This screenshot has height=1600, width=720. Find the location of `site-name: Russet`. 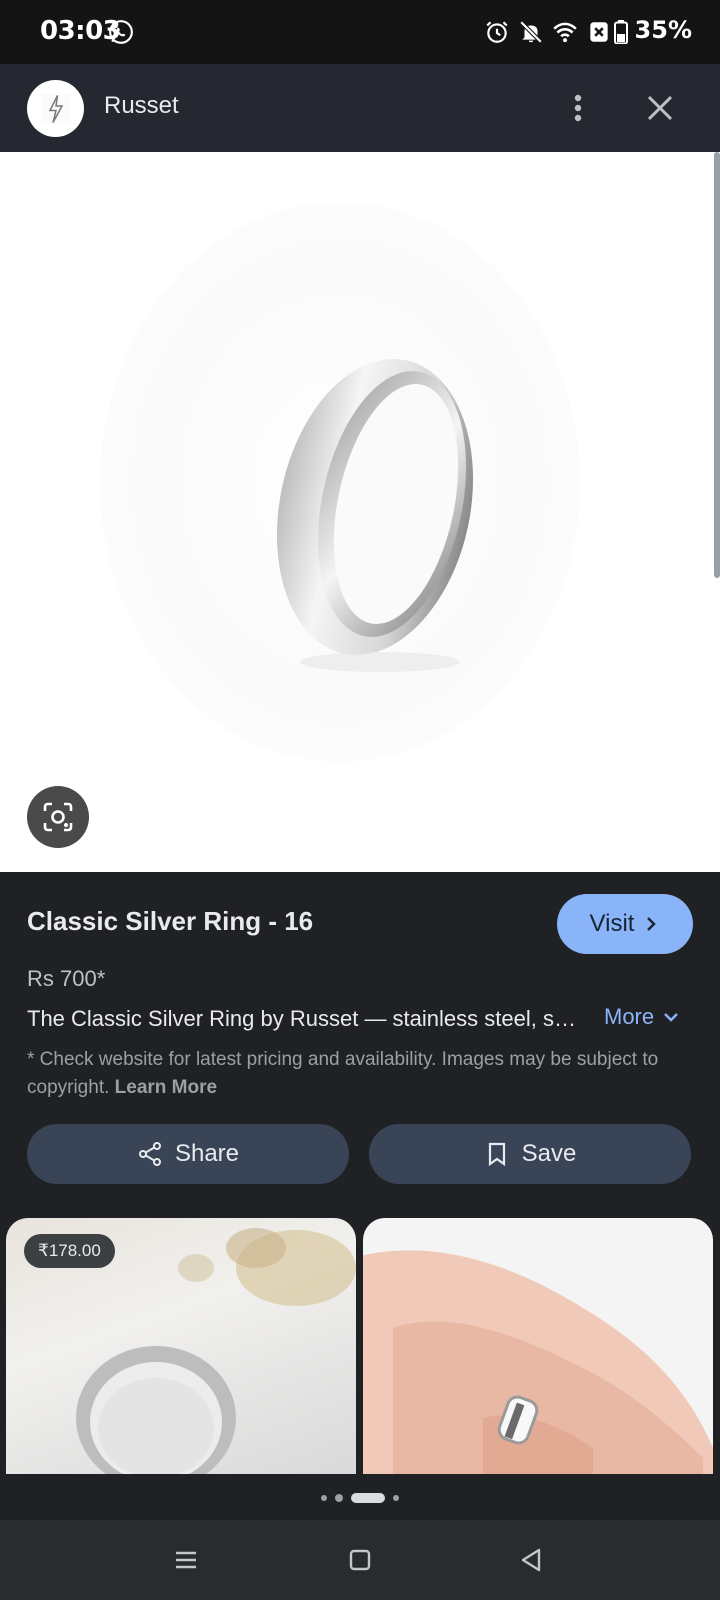

site-name: Russet is located at coordinates (141, 105).